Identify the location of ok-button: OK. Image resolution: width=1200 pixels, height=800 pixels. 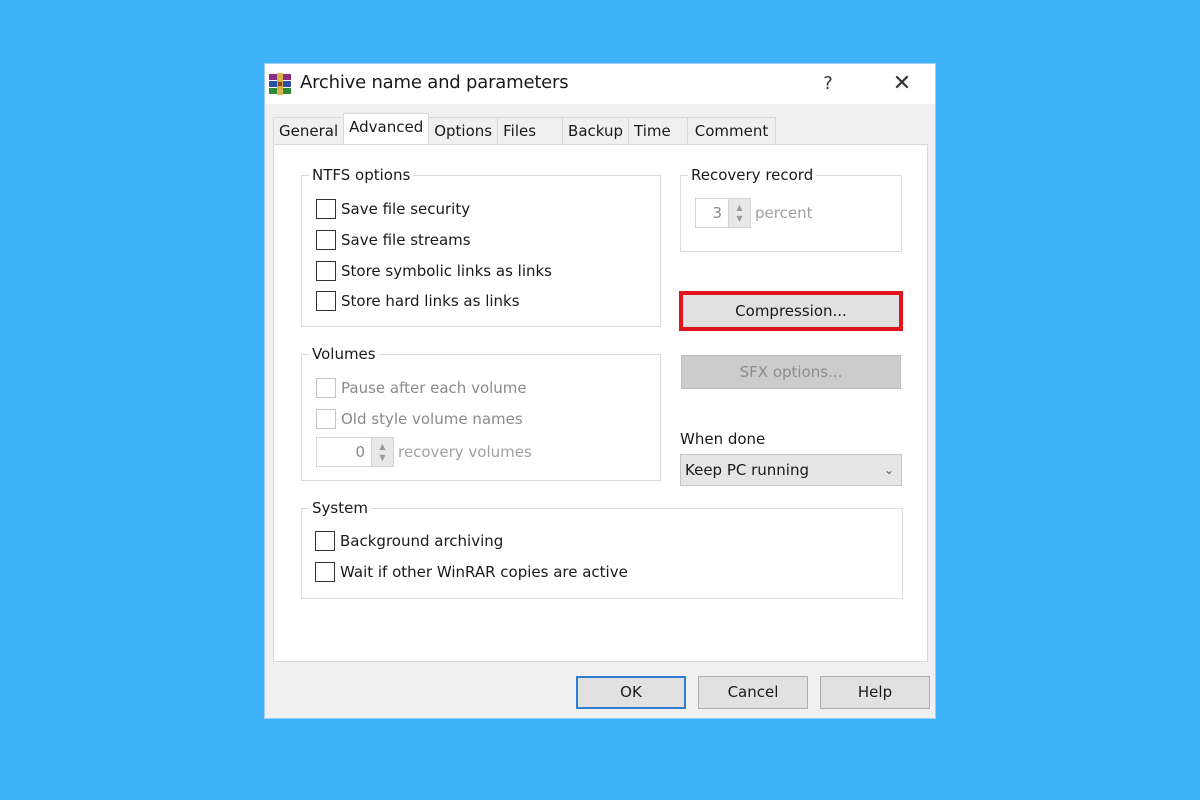
(631, 692).